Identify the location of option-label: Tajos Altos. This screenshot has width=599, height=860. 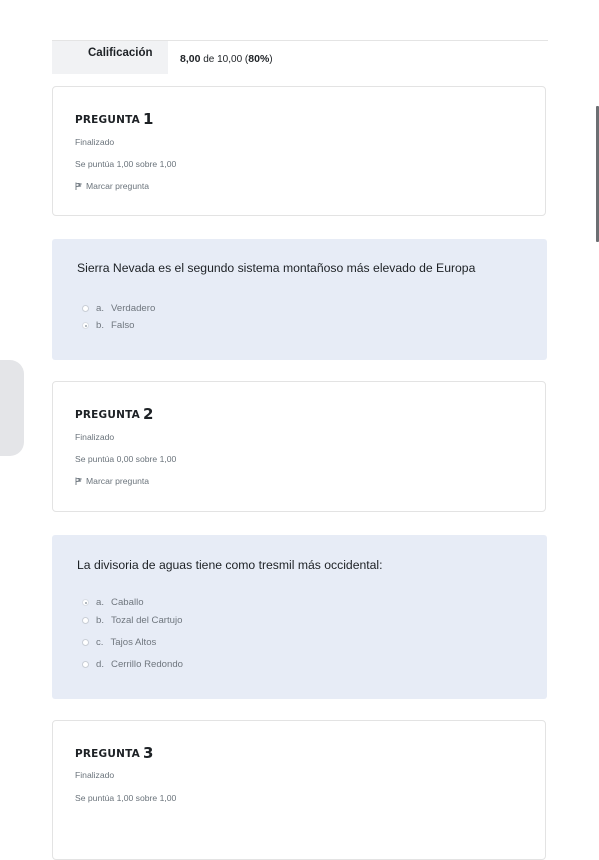
(133, 642).